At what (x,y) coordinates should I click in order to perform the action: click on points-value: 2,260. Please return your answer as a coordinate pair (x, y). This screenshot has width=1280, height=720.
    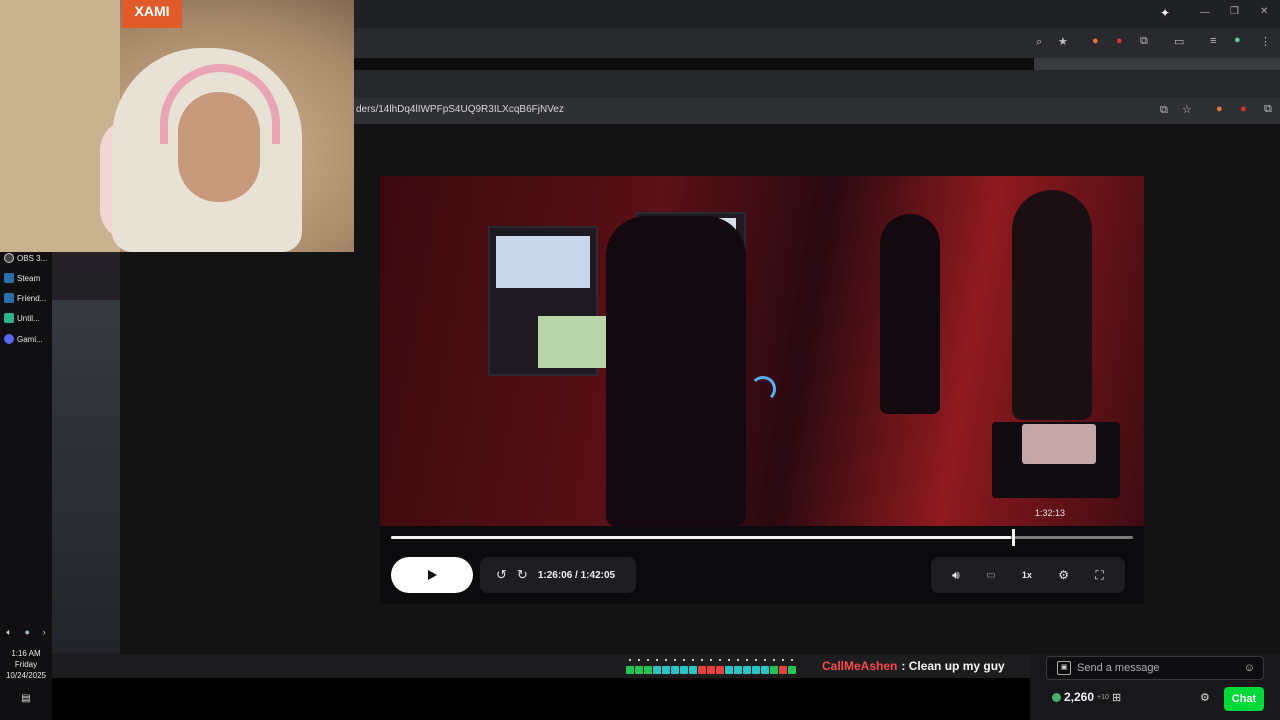
    Looking at the image, I should click on (1079, 697).